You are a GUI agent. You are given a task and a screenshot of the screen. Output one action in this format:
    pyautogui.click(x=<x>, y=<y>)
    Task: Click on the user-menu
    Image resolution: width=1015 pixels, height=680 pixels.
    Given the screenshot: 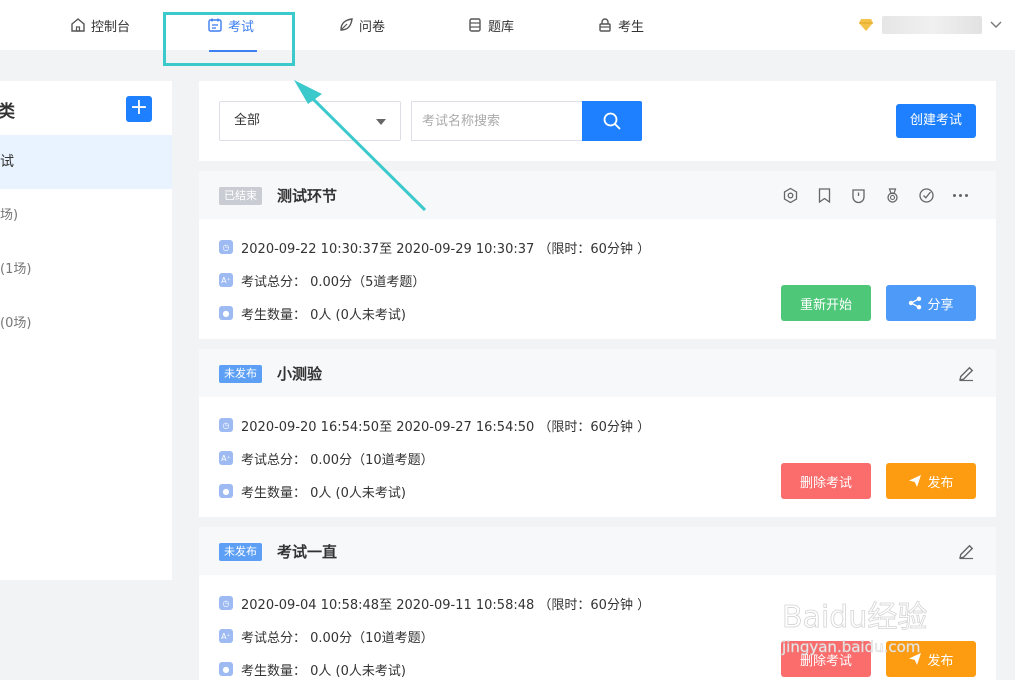 What is the action you would take?
    pyautogui.click(x=930, y=25)
    